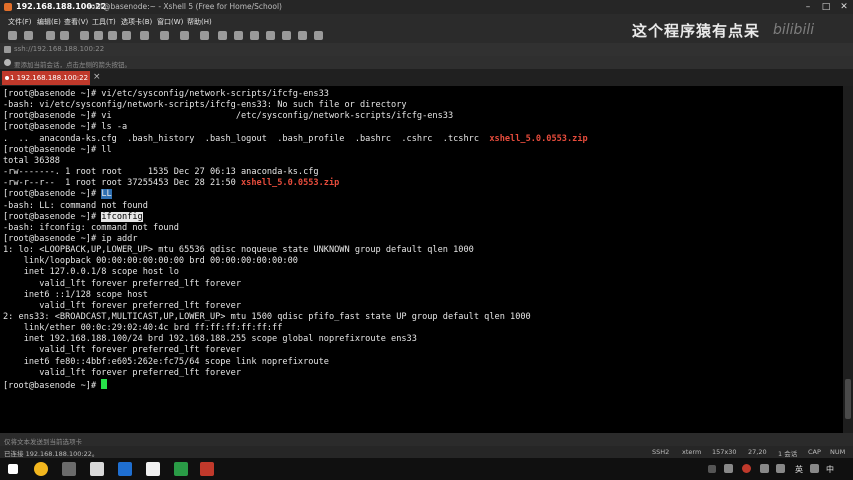 The image size is (853, 480). What do you see at coordinates (125, 469) in the screenshot?
I see `monitor-icon` at bounding box center [125, 469].